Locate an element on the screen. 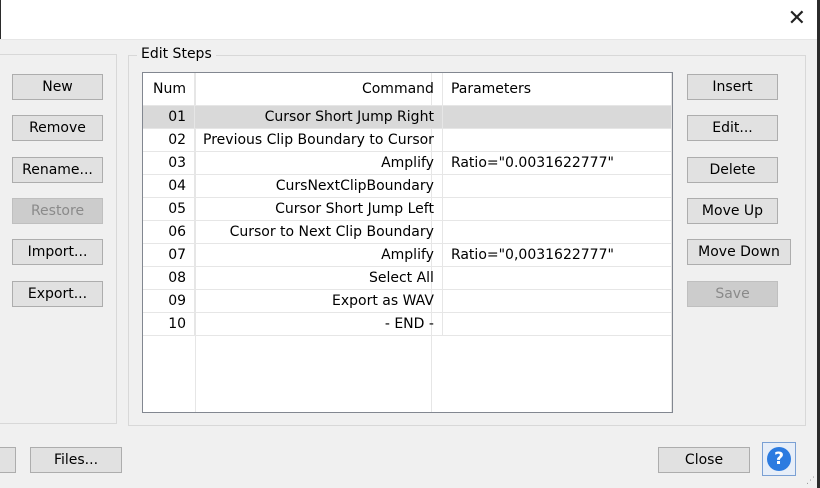  row-command: Export as WAV is located at coordinates (318, 301).